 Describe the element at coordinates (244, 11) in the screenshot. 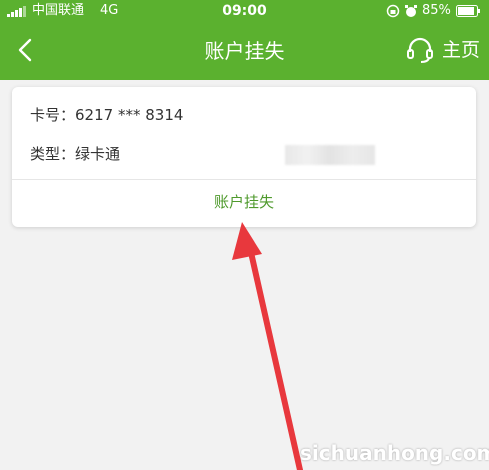

I see `status-bar: 中国联通 4G 09:00 85%` at that location.